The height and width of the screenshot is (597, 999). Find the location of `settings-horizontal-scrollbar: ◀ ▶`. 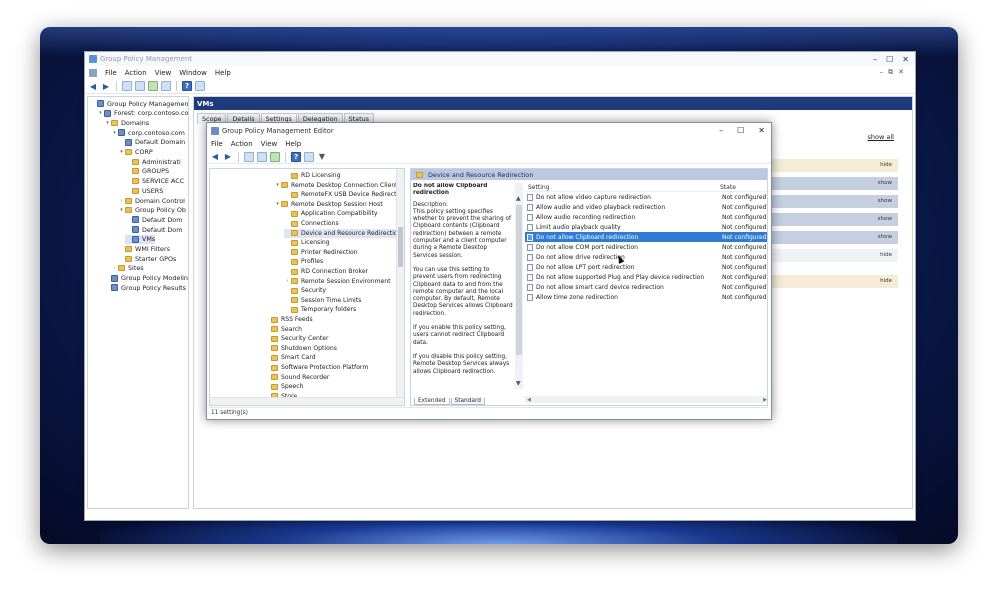

settings-horizontal-scrollbar: ◀ ▶ is located at coordinates (646, 399).